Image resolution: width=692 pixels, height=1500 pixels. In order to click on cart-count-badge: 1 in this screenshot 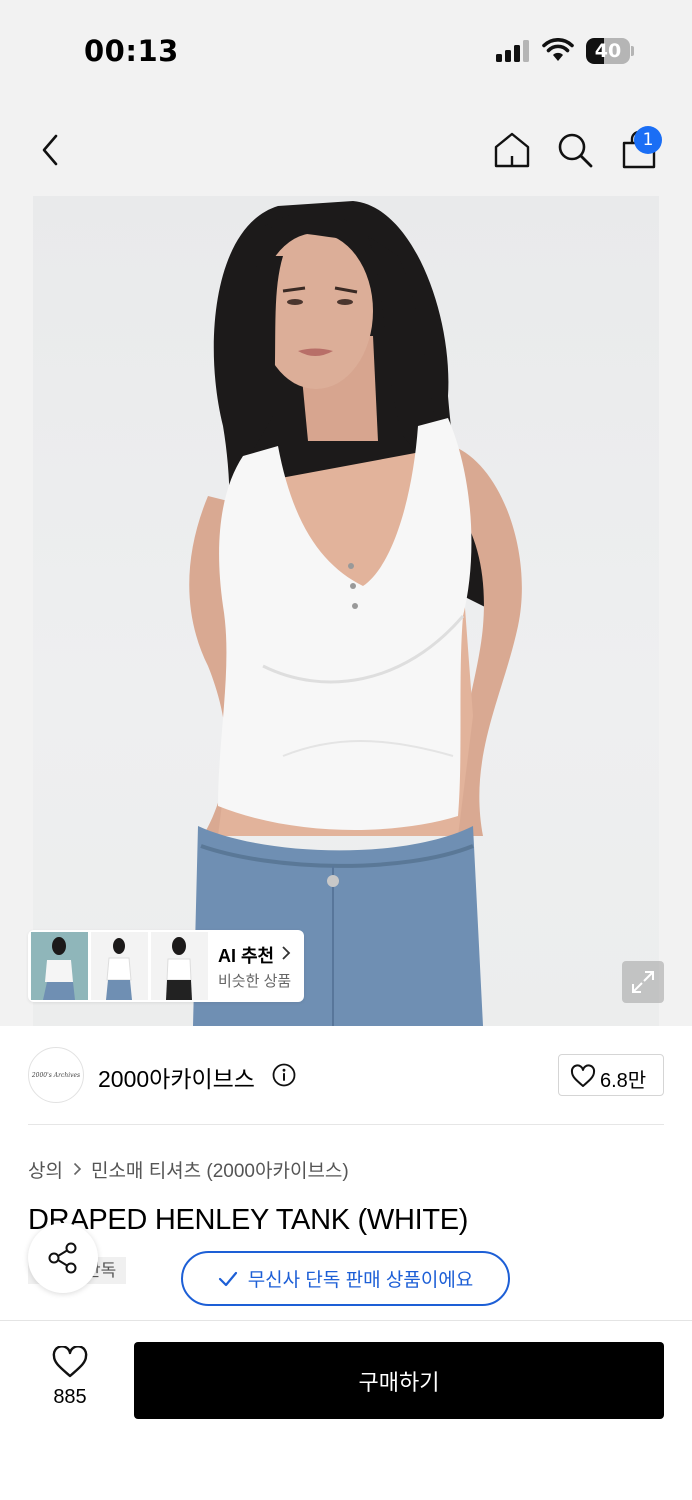, I will do `click(648, 140)`.